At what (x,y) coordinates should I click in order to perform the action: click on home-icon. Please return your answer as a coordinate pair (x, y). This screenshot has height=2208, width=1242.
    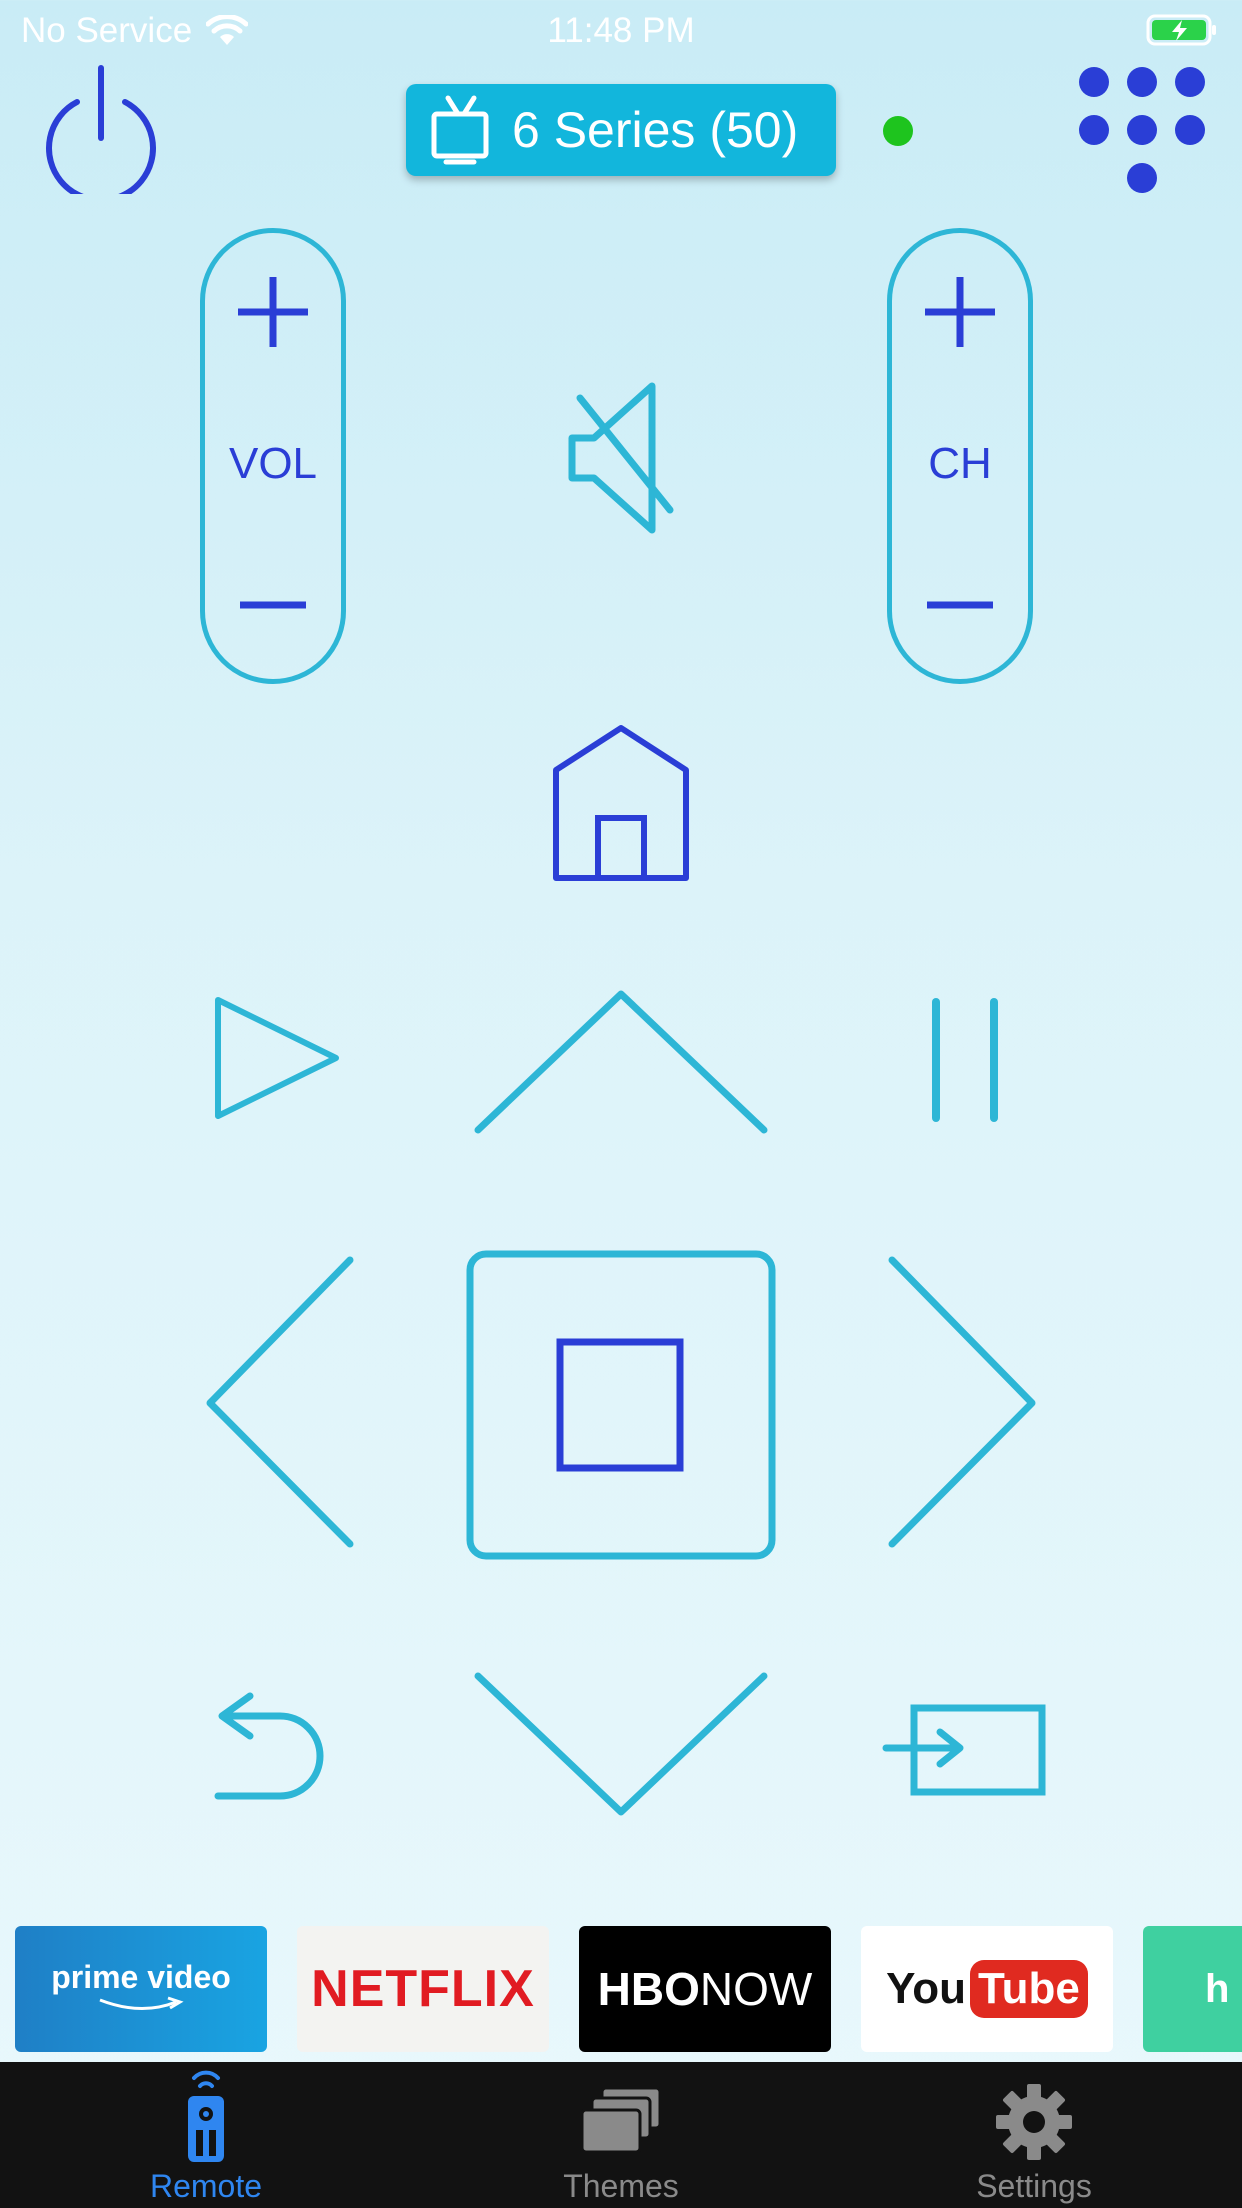
    Looking at the image, I should click on (621, 803).